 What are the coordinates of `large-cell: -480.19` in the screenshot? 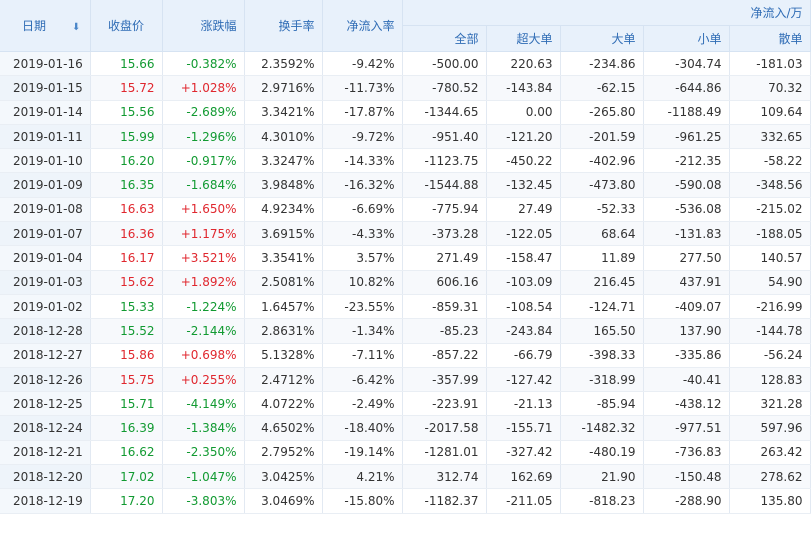 It's located at (602, 453).